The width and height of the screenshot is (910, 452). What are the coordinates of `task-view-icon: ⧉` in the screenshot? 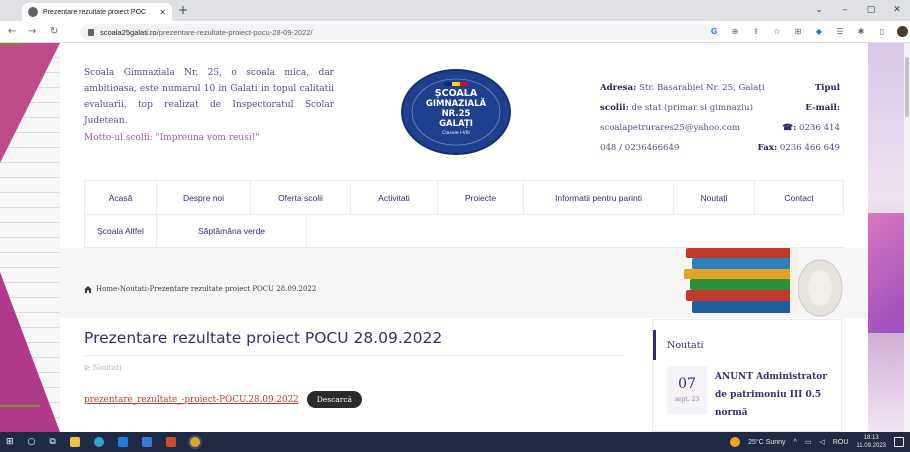 It's located at (52, 442).